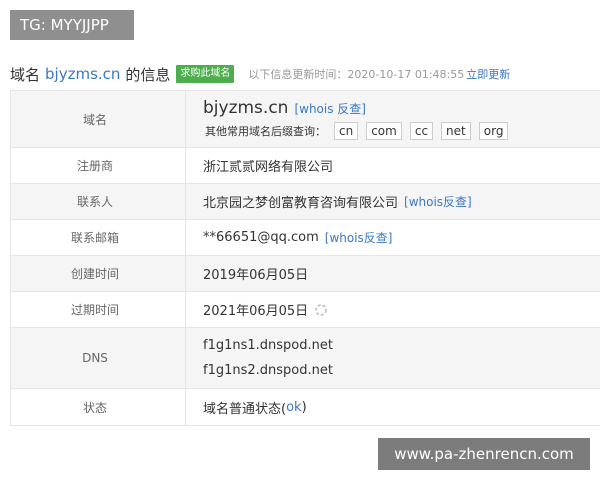  Describe the element at coordinates (393, 358) in the screenshot. I see `row-value: f1g1ns1.dnspod.net f1g1ns2.dnspod.net` at that location.